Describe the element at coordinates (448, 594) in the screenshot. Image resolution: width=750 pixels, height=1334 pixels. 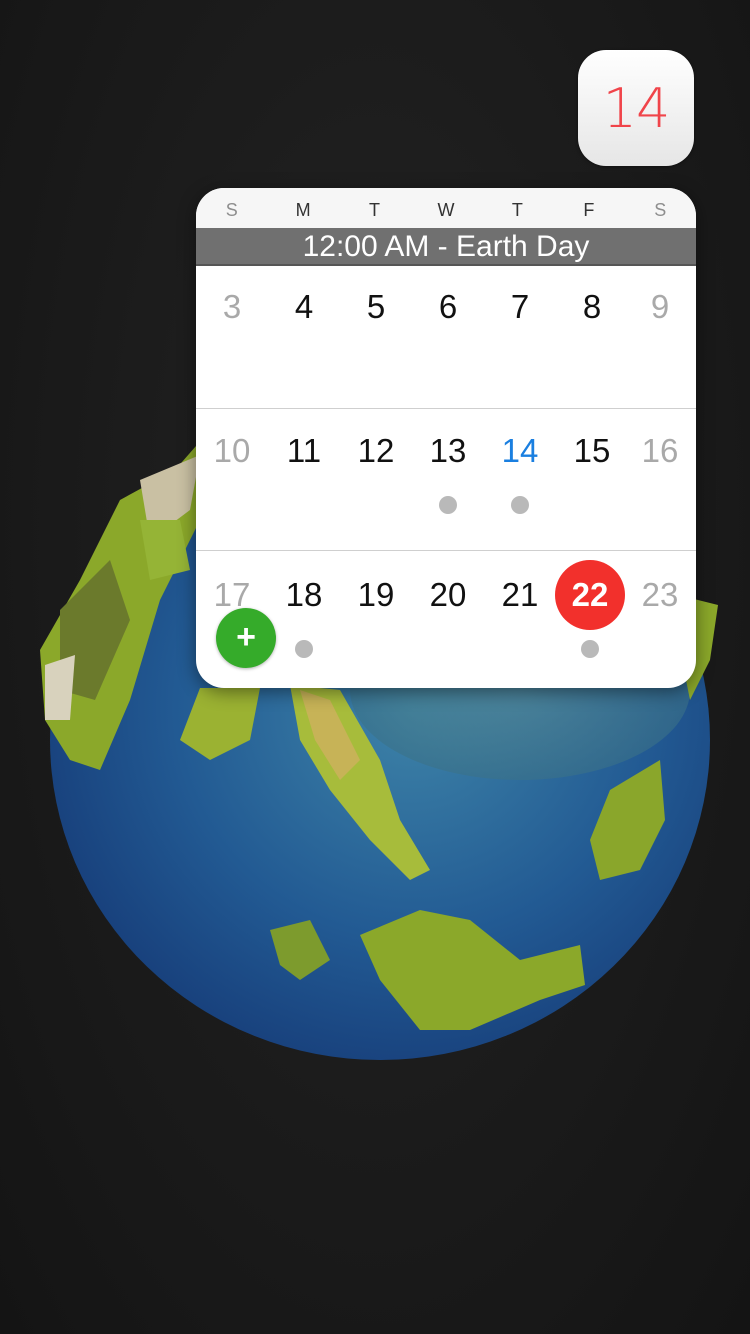
I see `day-number: 20` at that location.